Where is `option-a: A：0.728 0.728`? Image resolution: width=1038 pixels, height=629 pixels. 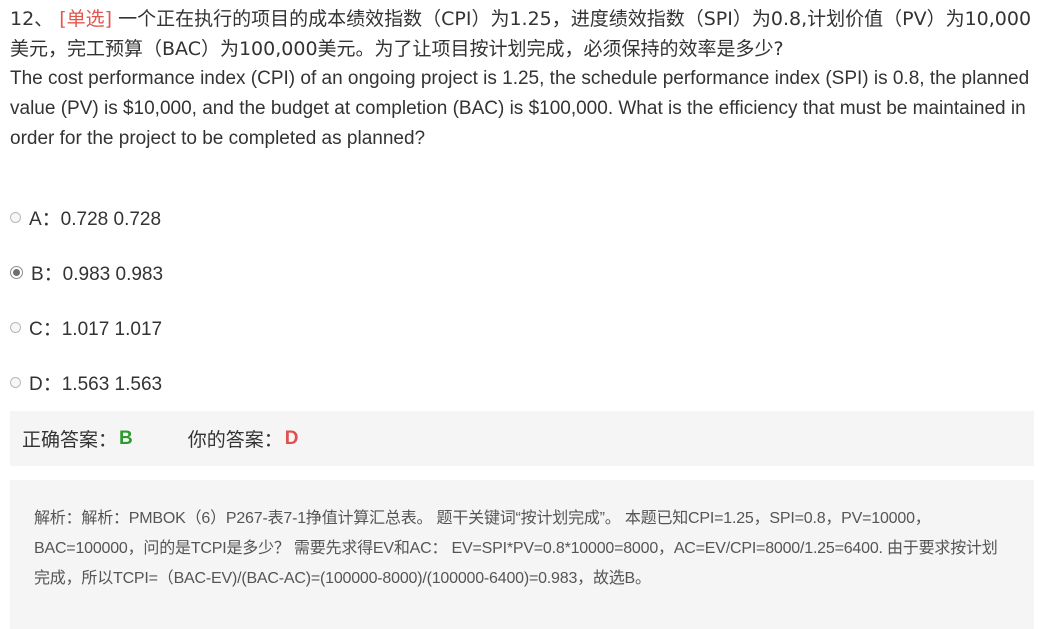
option-a: A：0.728 0.728 is located at coordinates (86, 217).